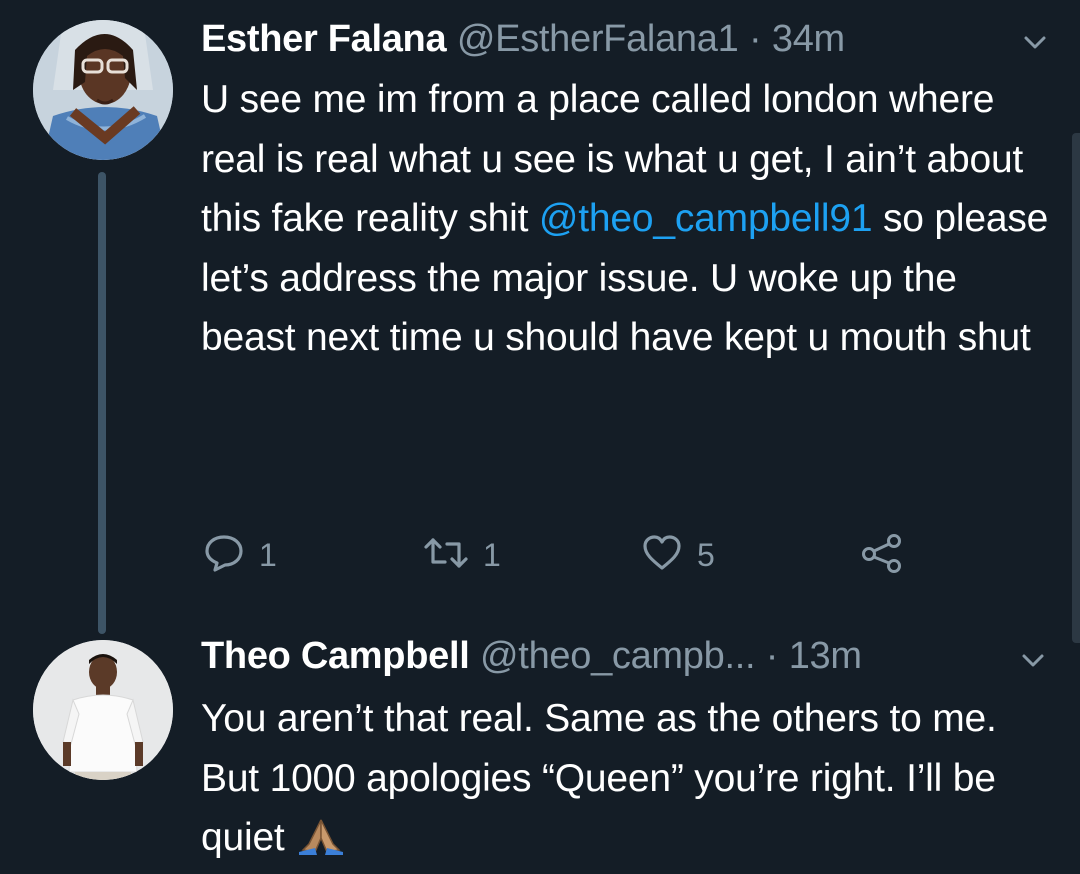 This screenshot has height=874, width=1080. Describe the element at coordinates (492, 554) in the screenshot. I see `retweet-count: 1` at that location.